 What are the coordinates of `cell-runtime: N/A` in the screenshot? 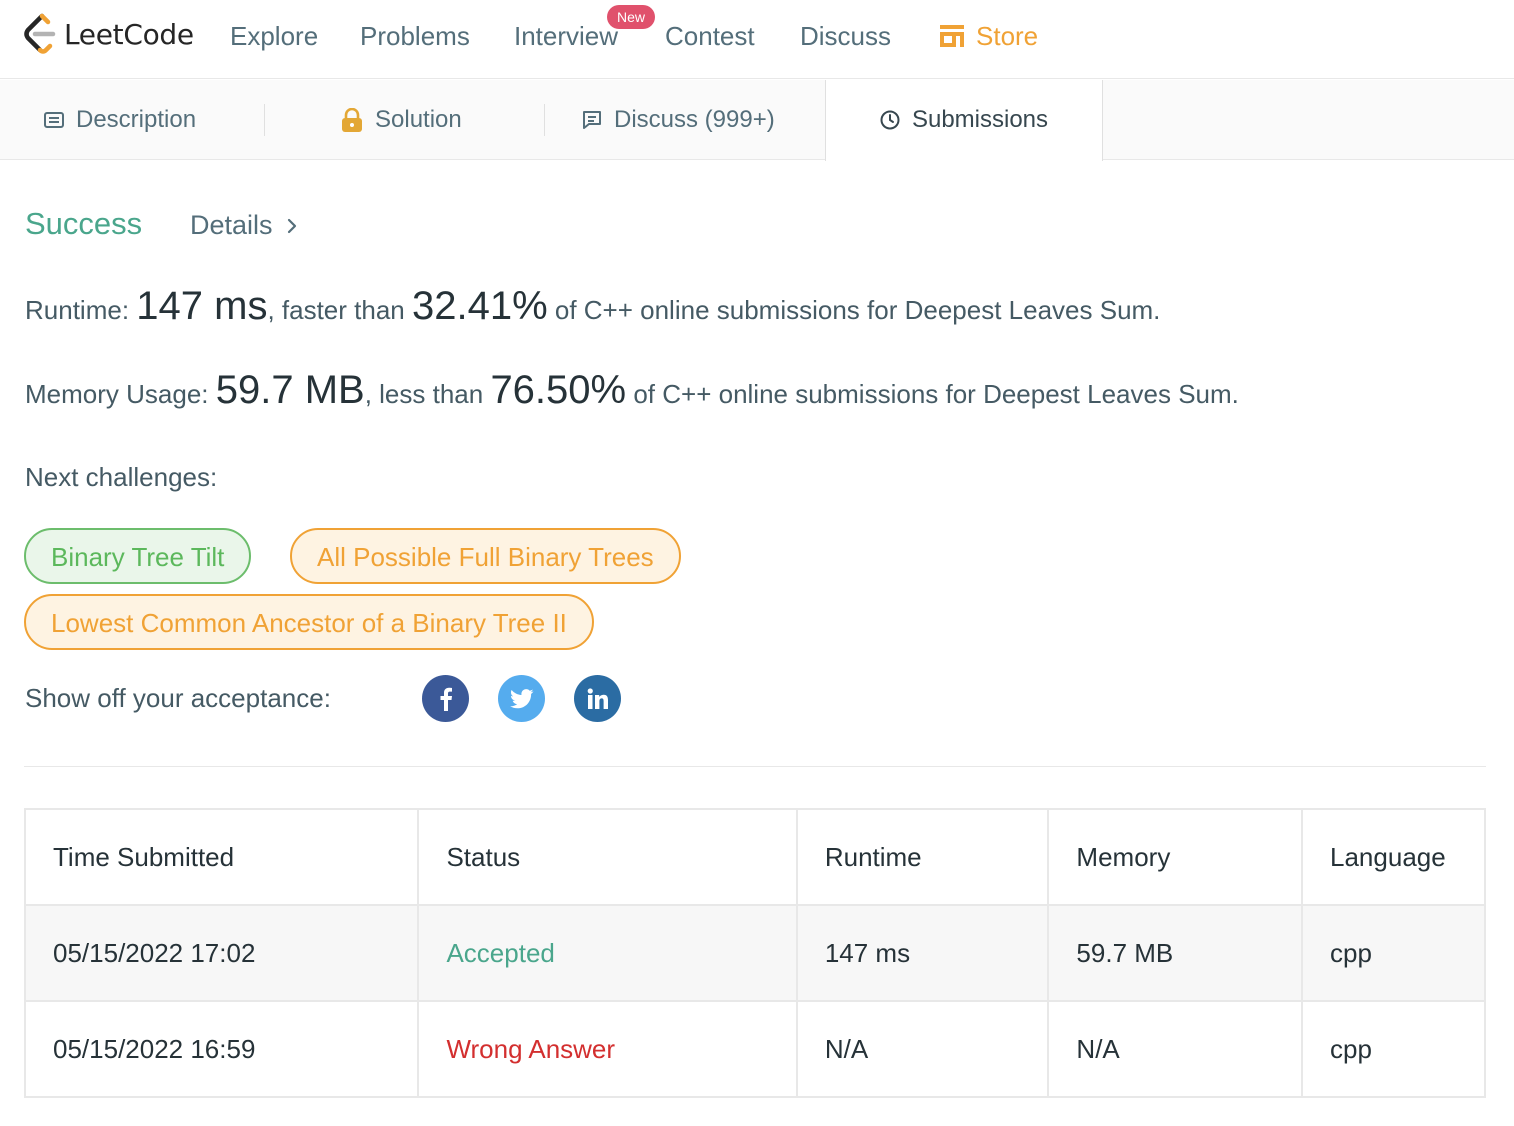 It's located at (922, 1049).